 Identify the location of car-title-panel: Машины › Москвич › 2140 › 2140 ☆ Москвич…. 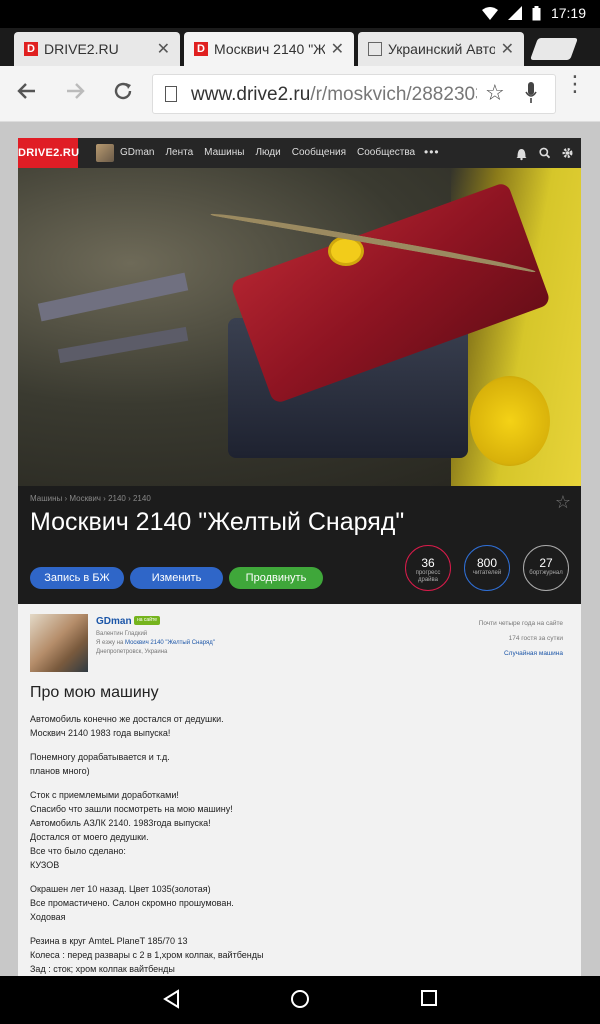
(299, 545).